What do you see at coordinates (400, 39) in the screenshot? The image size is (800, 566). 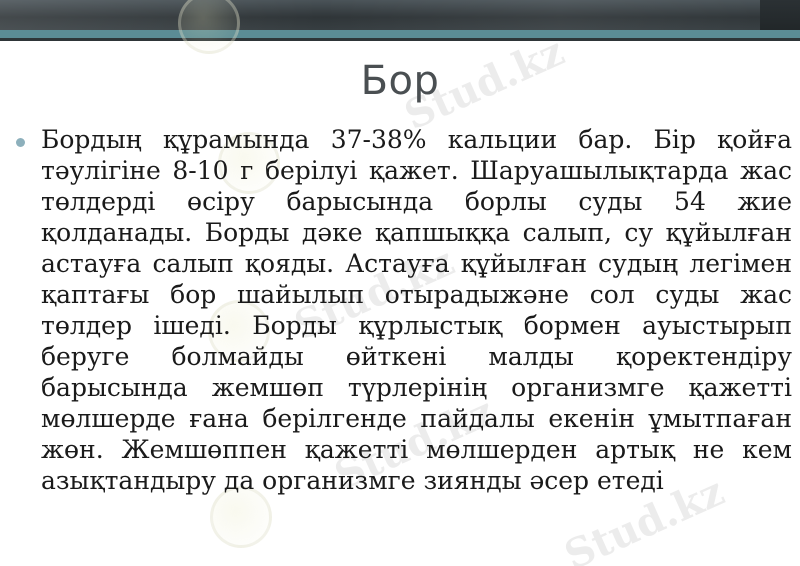 I see `header-dark-stripe` at bounding box center [400, 39].